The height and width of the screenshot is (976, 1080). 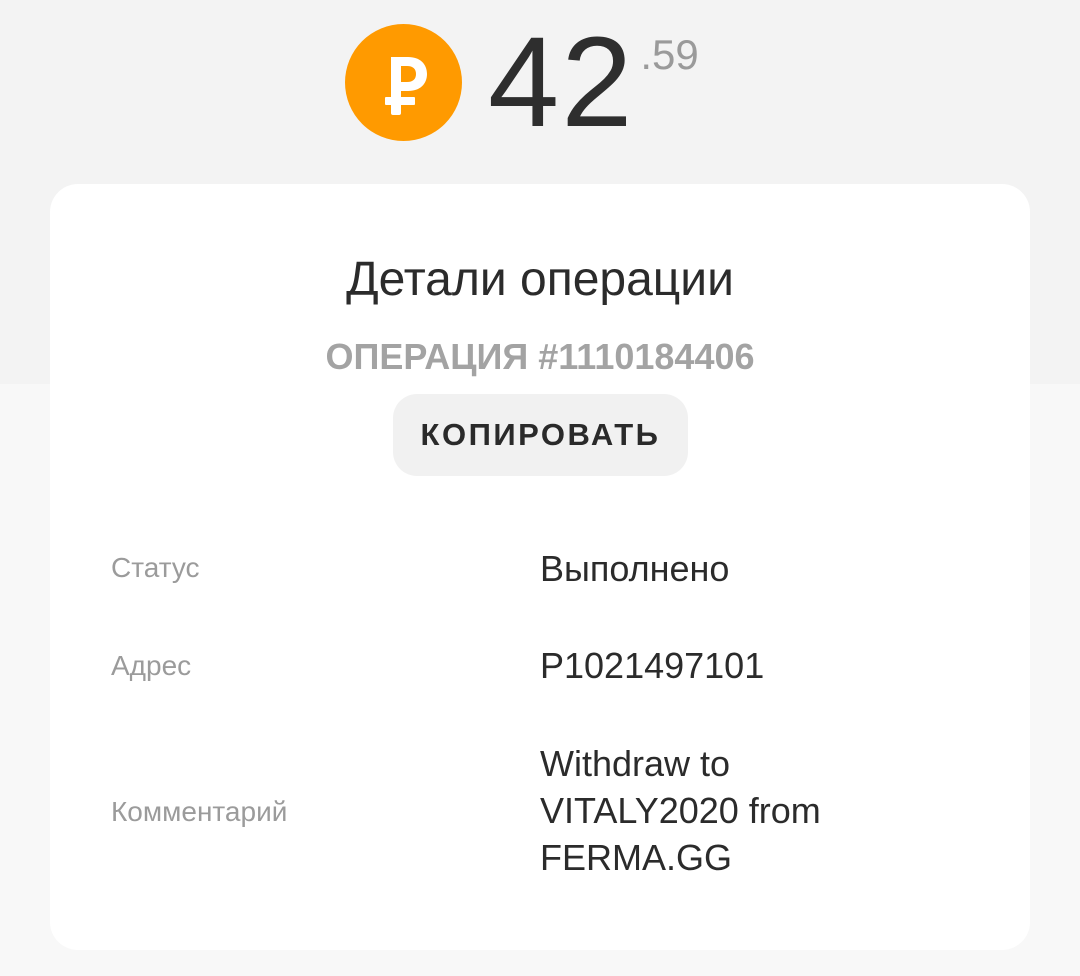 I want to click on balance-amount-decimal: .59, so click(x=669, y=54).